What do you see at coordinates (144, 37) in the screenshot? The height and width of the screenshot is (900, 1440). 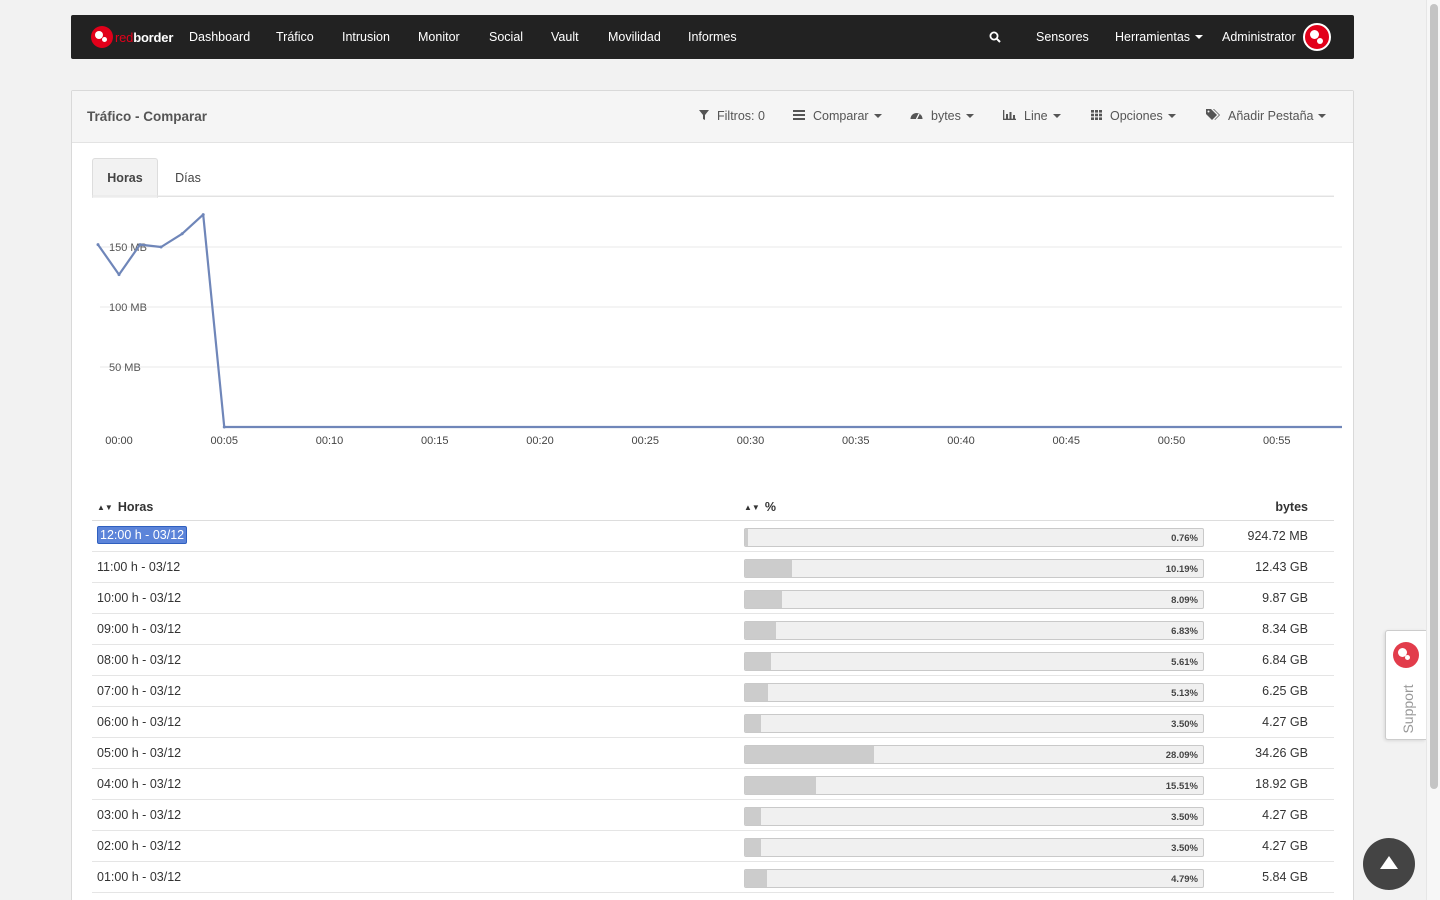 I see `brand-name: redborder` at bounding box center [144, 37].